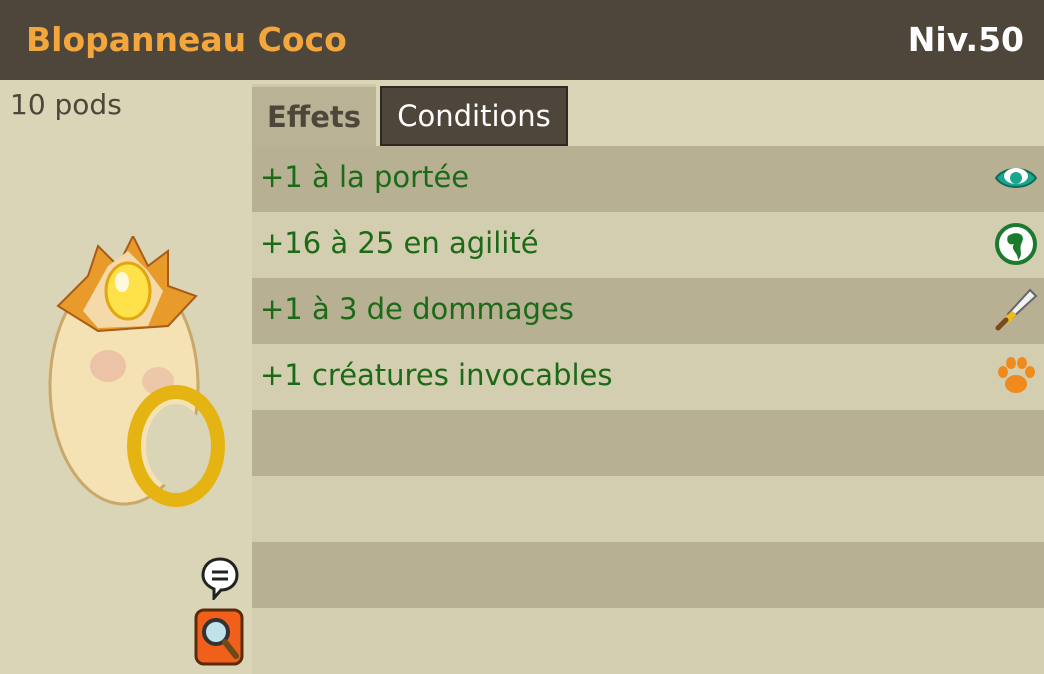 The image size is (1044, 674). What do you see at coordinates (314, 115) in the screenshot?
I see `tab-effets: Effets` at bounding box center [314, 115].